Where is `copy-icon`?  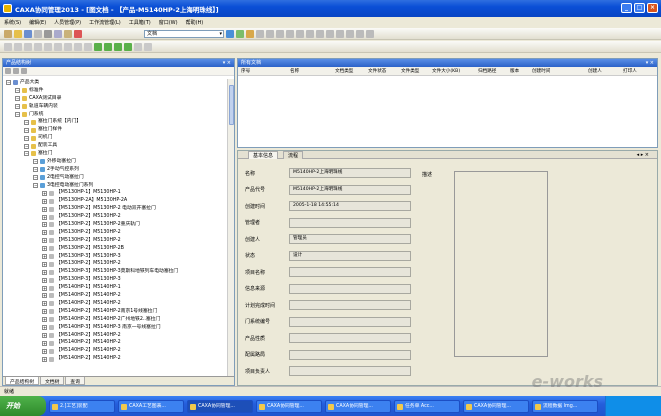 copy-icon is located at coordinates (58, 33).